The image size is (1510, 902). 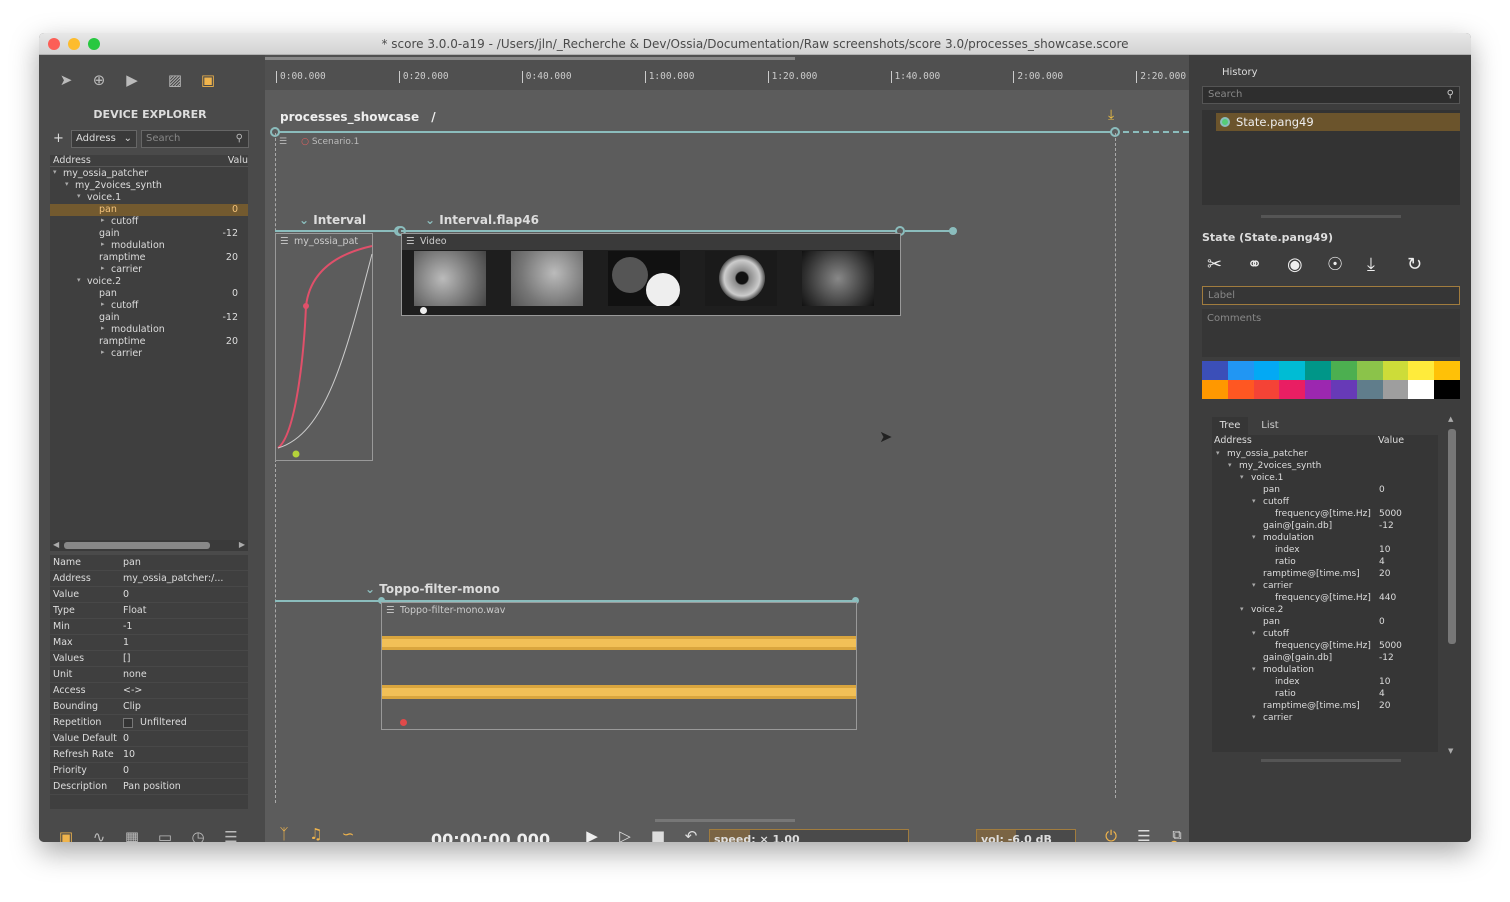 What do you see at coordinates (725, 820) in the screenshot?
I see `transport-scrollbar` at bounding box center [725, 820].